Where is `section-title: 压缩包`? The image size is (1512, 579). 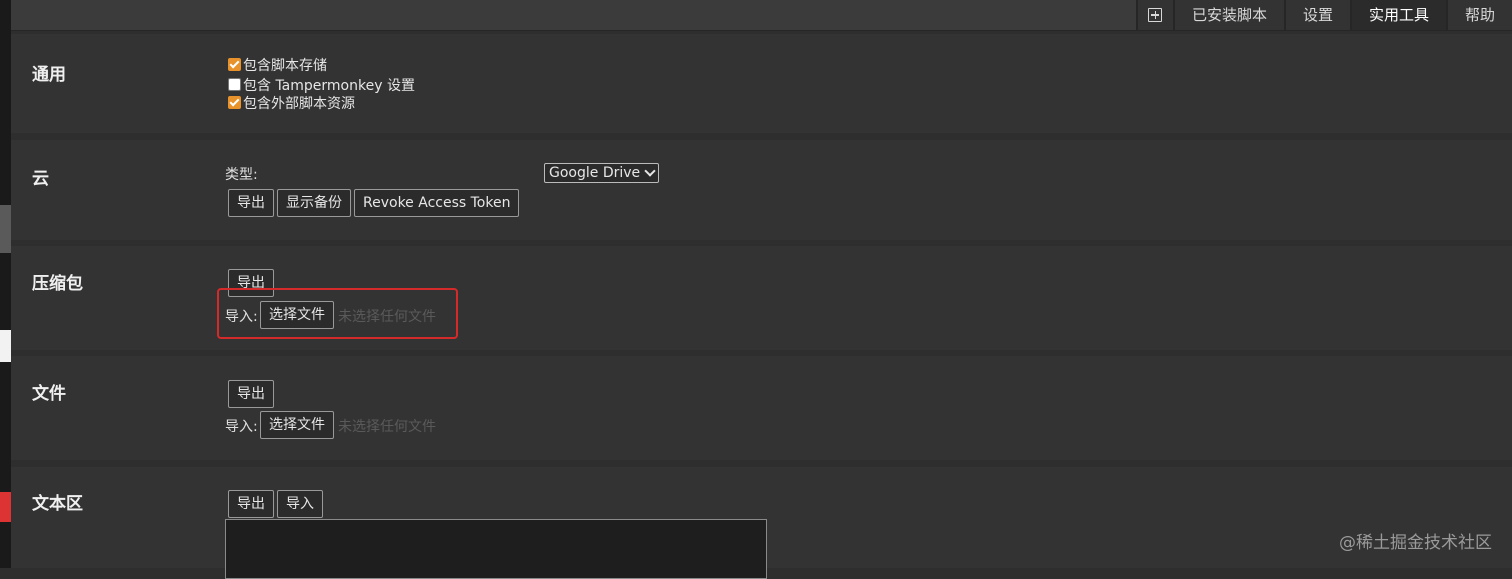 section-title: 压缩包 is located at coordinates (57, 284).